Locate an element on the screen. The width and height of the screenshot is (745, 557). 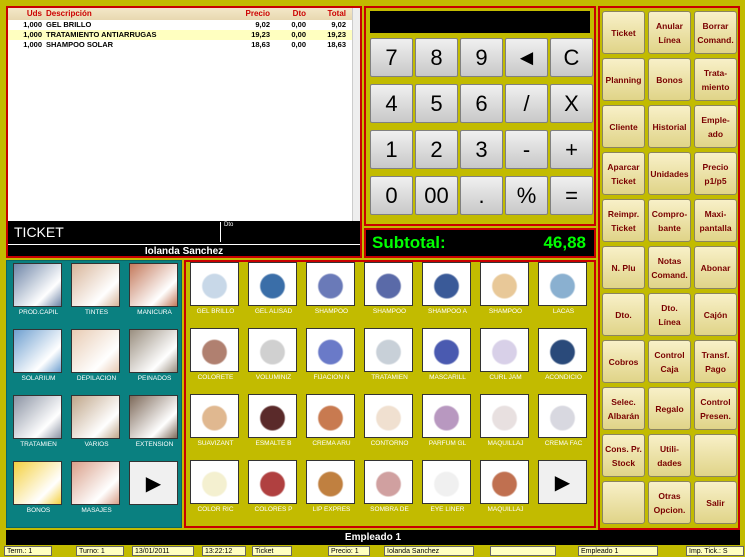
key-divide: / is located at coordinates (526, 103).